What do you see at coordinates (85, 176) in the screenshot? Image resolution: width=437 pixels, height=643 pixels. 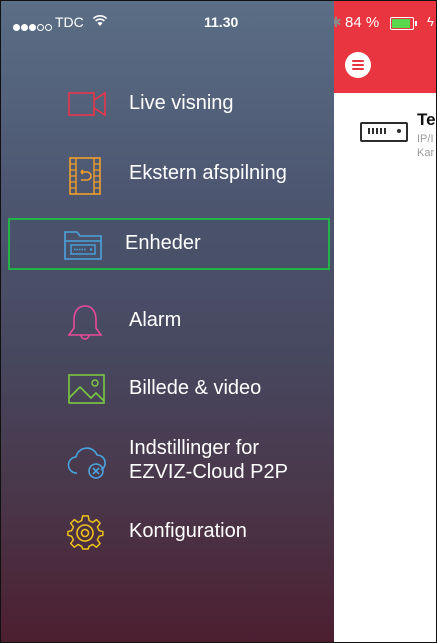 I see `film-playback-icon` at bounding box center [85, 176].